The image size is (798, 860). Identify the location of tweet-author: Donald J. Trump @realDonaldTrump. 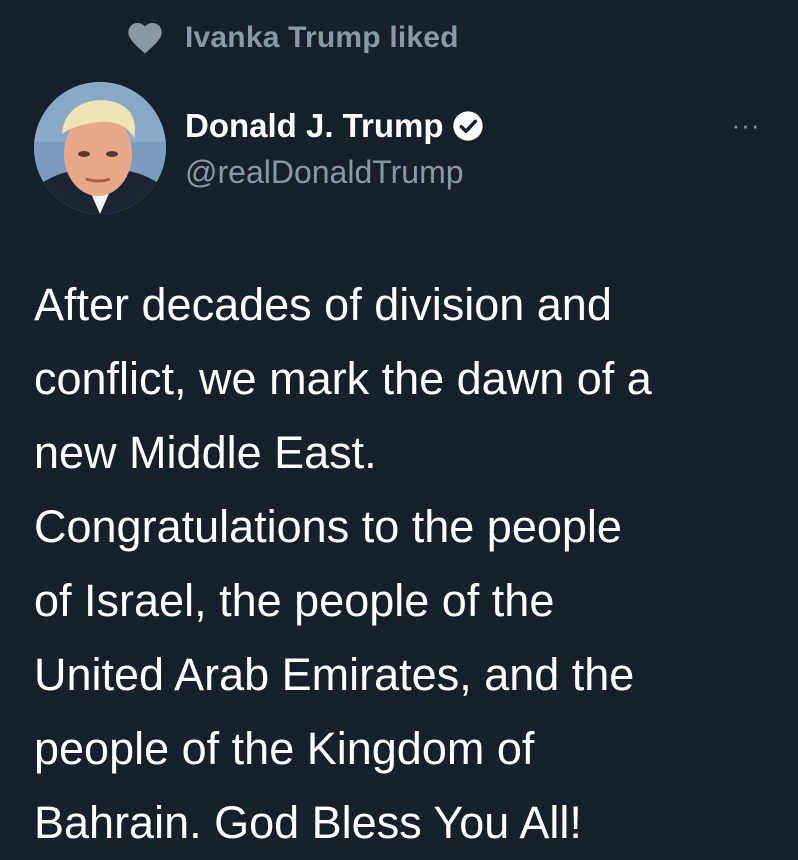
(334, 147).